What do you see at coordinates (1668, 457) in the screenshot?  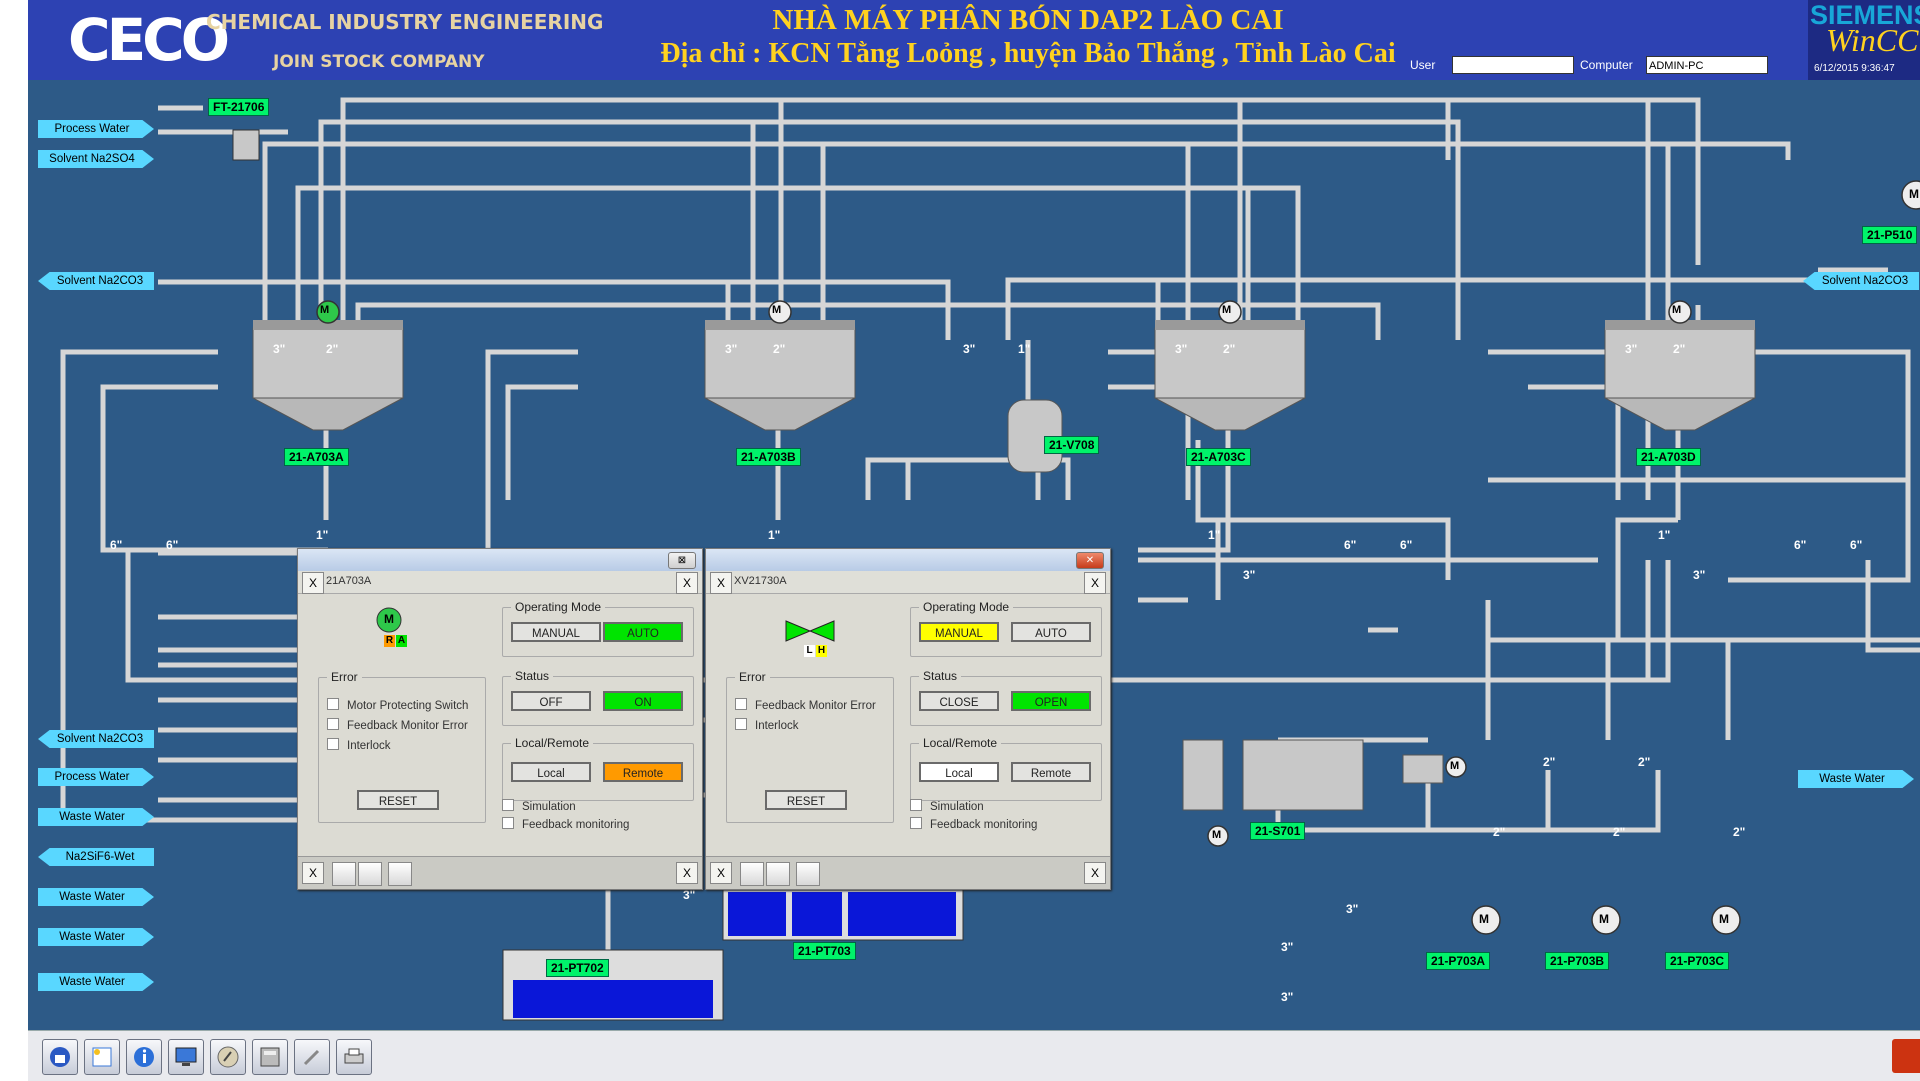 I see `tag-a703d: 21-A703D` at bounding box center [1668, 457].